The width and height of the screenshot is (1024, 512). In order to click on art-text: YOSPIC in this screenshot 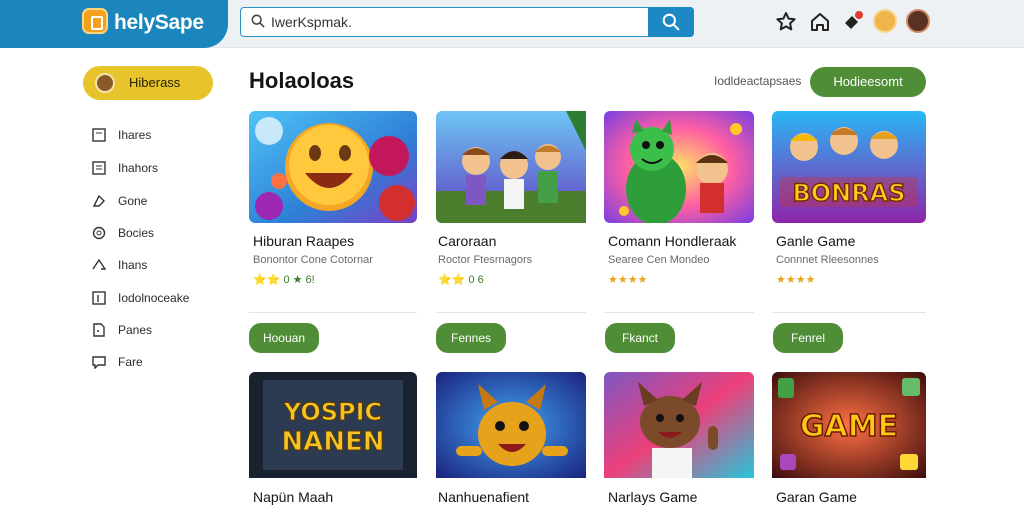, I will do `click(332, 412)`.